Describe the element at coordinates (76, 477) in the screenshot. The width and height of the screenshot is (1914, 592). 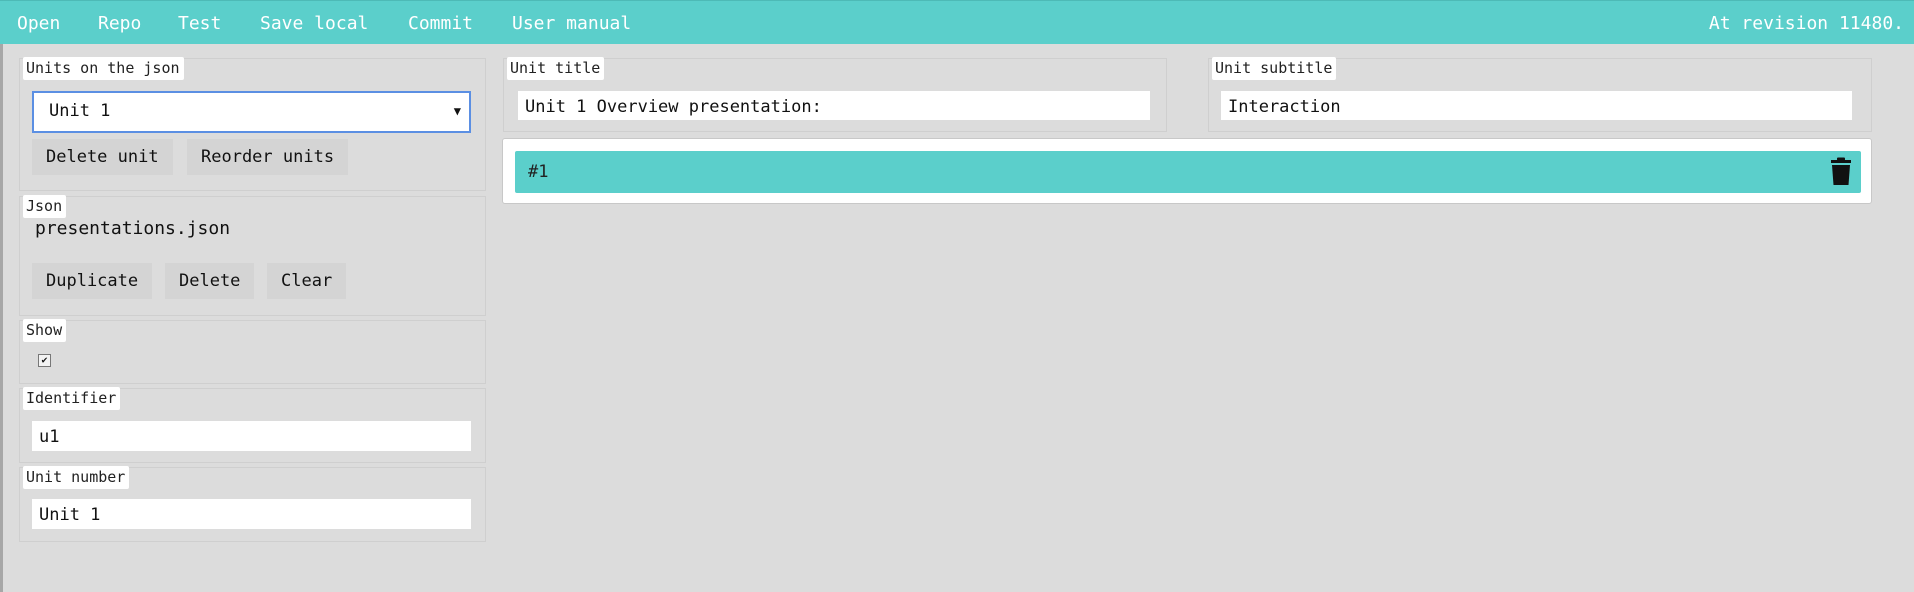
I see `unit-number-panel-legend: Unit number` at that location.